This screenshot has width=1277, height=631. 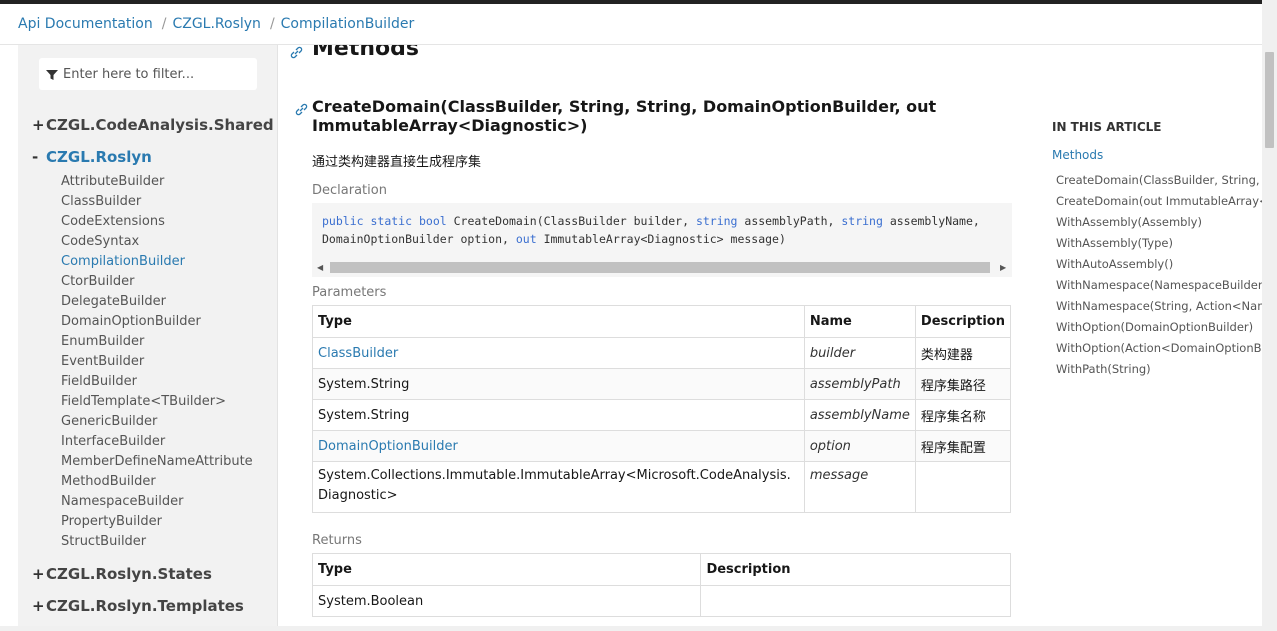 I want to click on param-name: option, so click(x=859, y=446).